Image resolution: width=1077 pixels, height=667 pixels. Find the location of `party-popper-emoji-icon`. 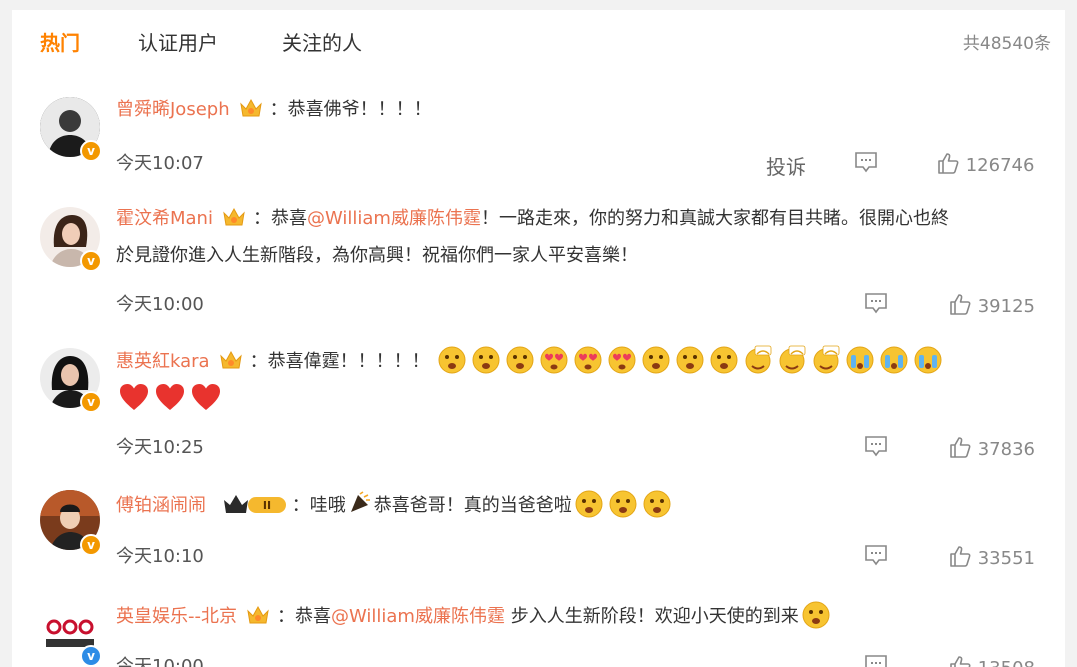

party-popper-emoji-icon is located at coordinates (360, 503).